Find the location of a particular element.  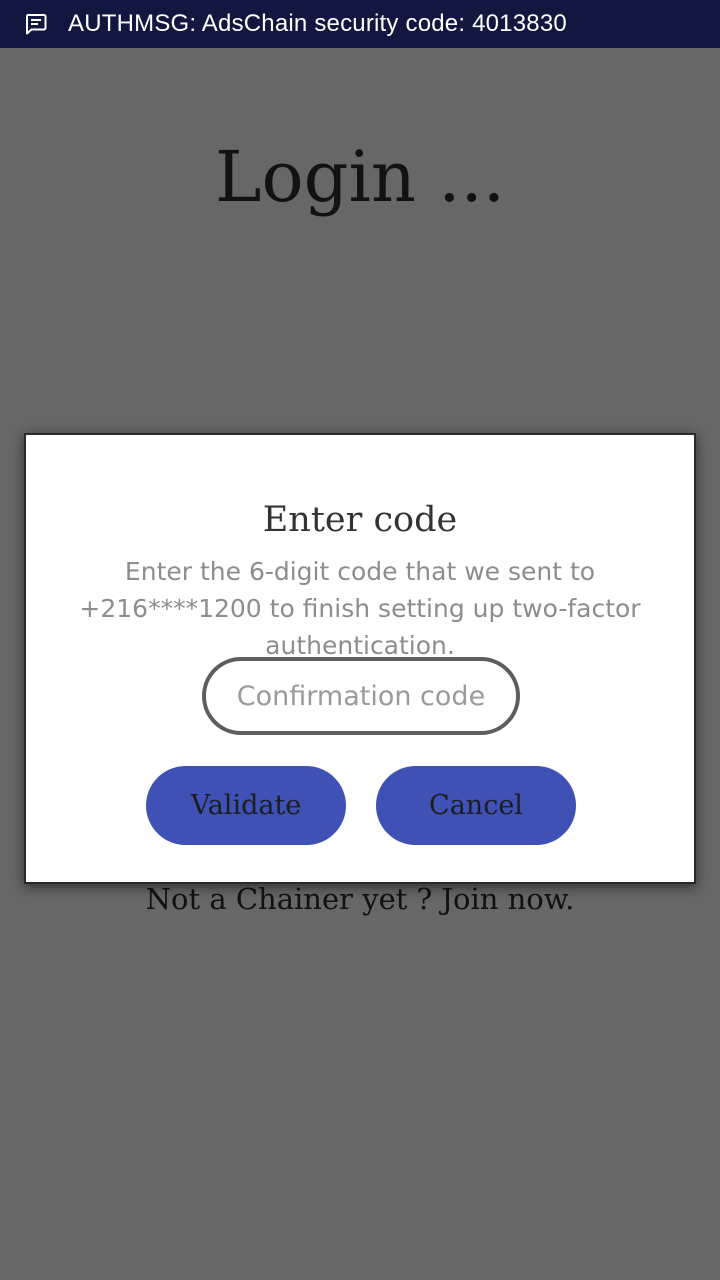

join-now-link: Not a Chainer yet ? Join now. is located at coordinates (360, 899).